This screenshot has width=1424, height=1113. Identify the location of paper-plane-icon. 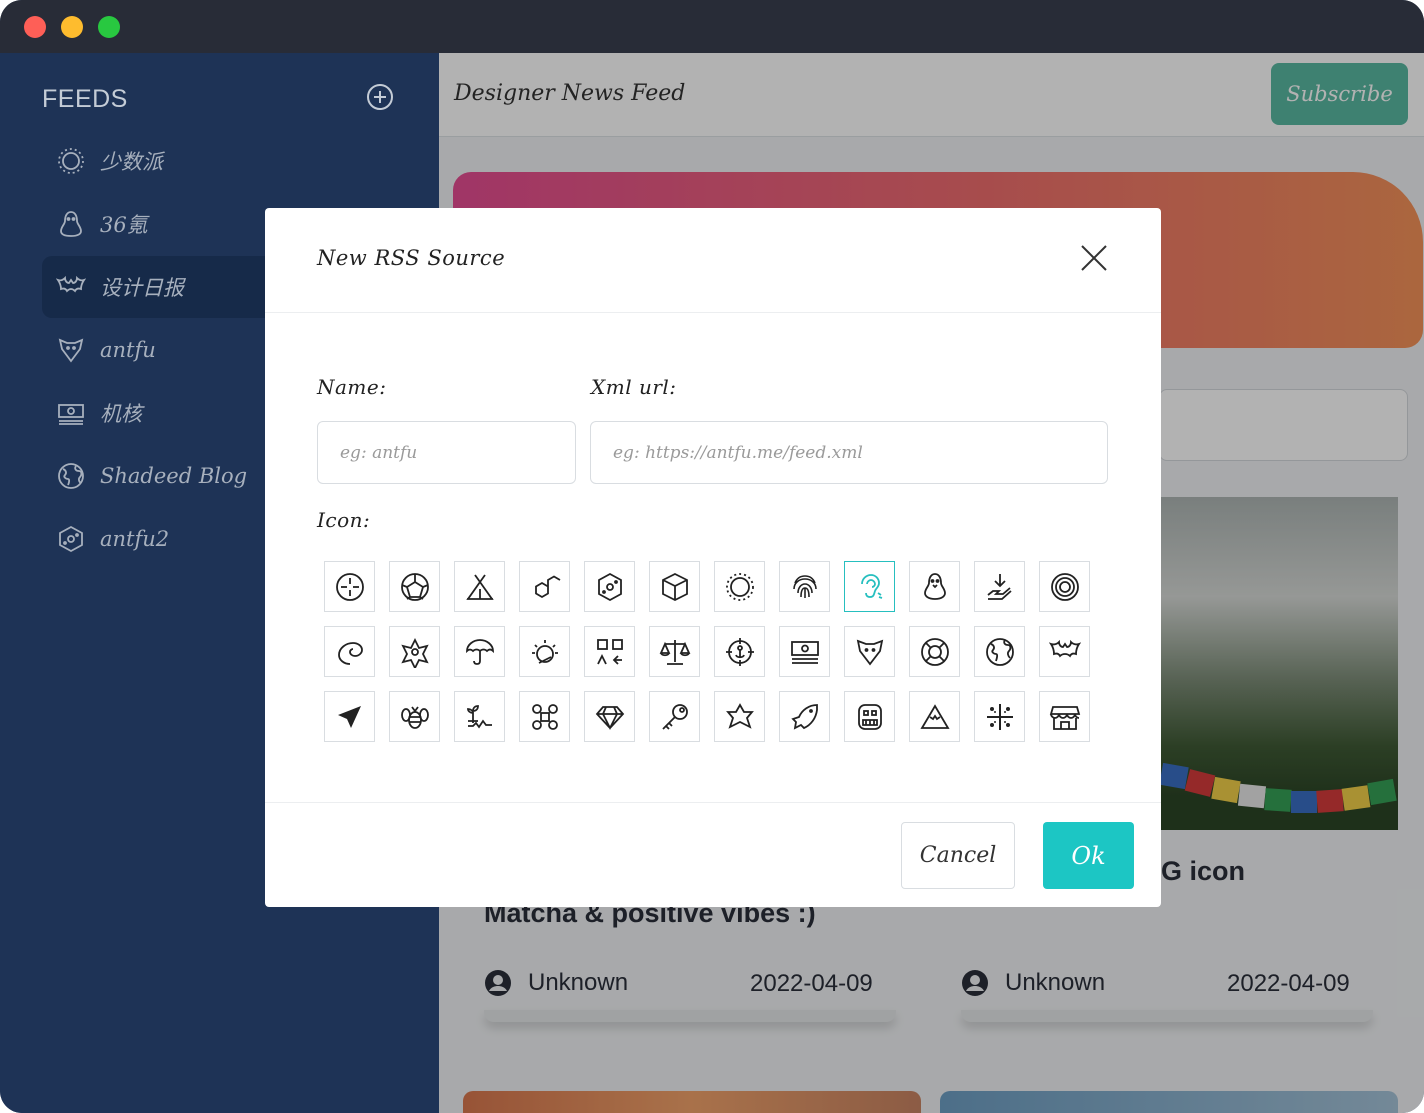
(349, 716).